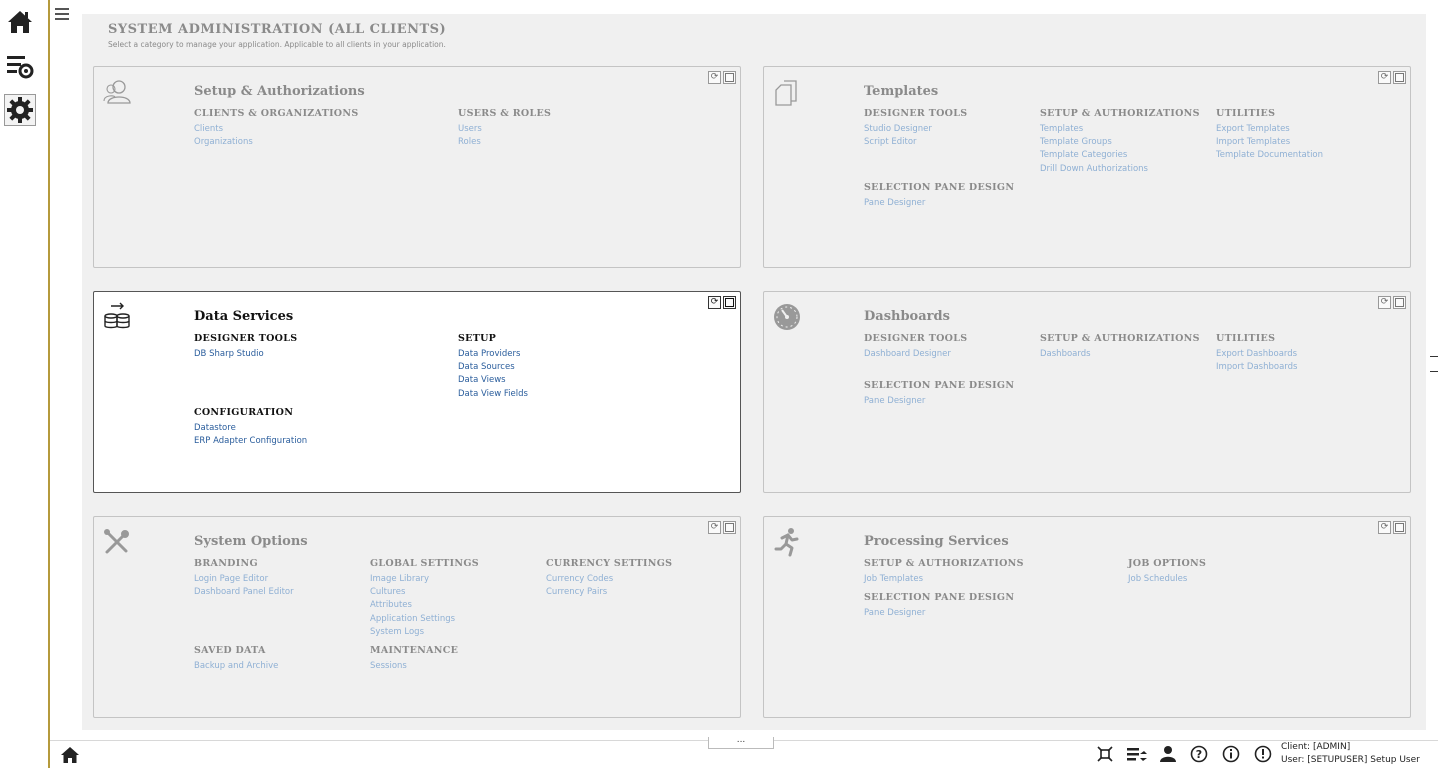  I want to click on panel-title: Setup & Authorizations, so click(279, 91).